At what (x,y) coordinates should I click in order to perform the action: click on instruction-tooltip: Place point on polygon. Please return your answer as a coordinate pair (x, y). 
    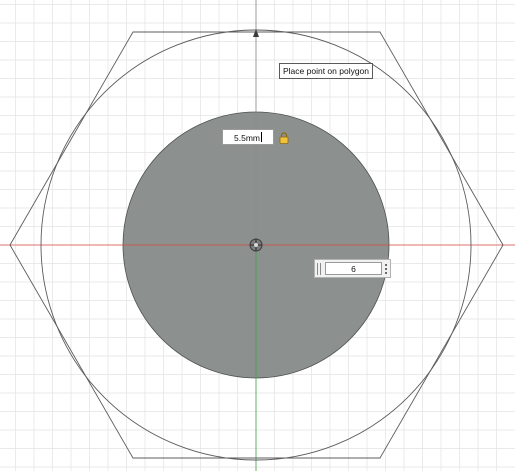
    Looking at the image, I should click on (326, 71).